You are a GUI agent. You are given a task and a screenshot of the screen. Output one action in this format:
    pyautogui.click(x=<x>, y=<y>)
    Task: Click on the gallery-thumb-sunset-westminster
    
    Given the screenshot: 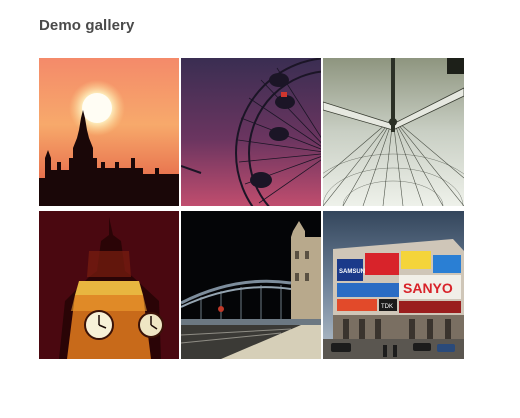 What is the action you would take?
    pyautogui.click(x=109, y=132)
    